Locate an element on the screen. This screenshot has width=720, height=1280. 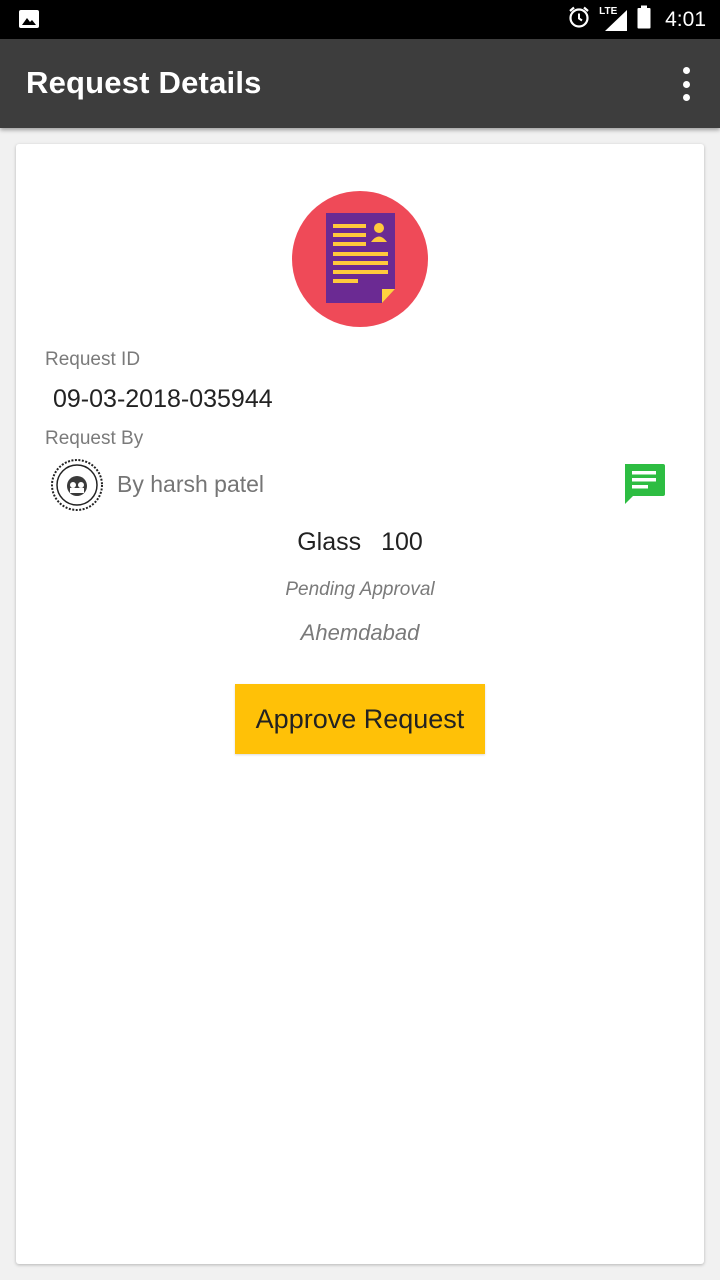
request-id-label: Request ID is located at coordinates (93, 359).